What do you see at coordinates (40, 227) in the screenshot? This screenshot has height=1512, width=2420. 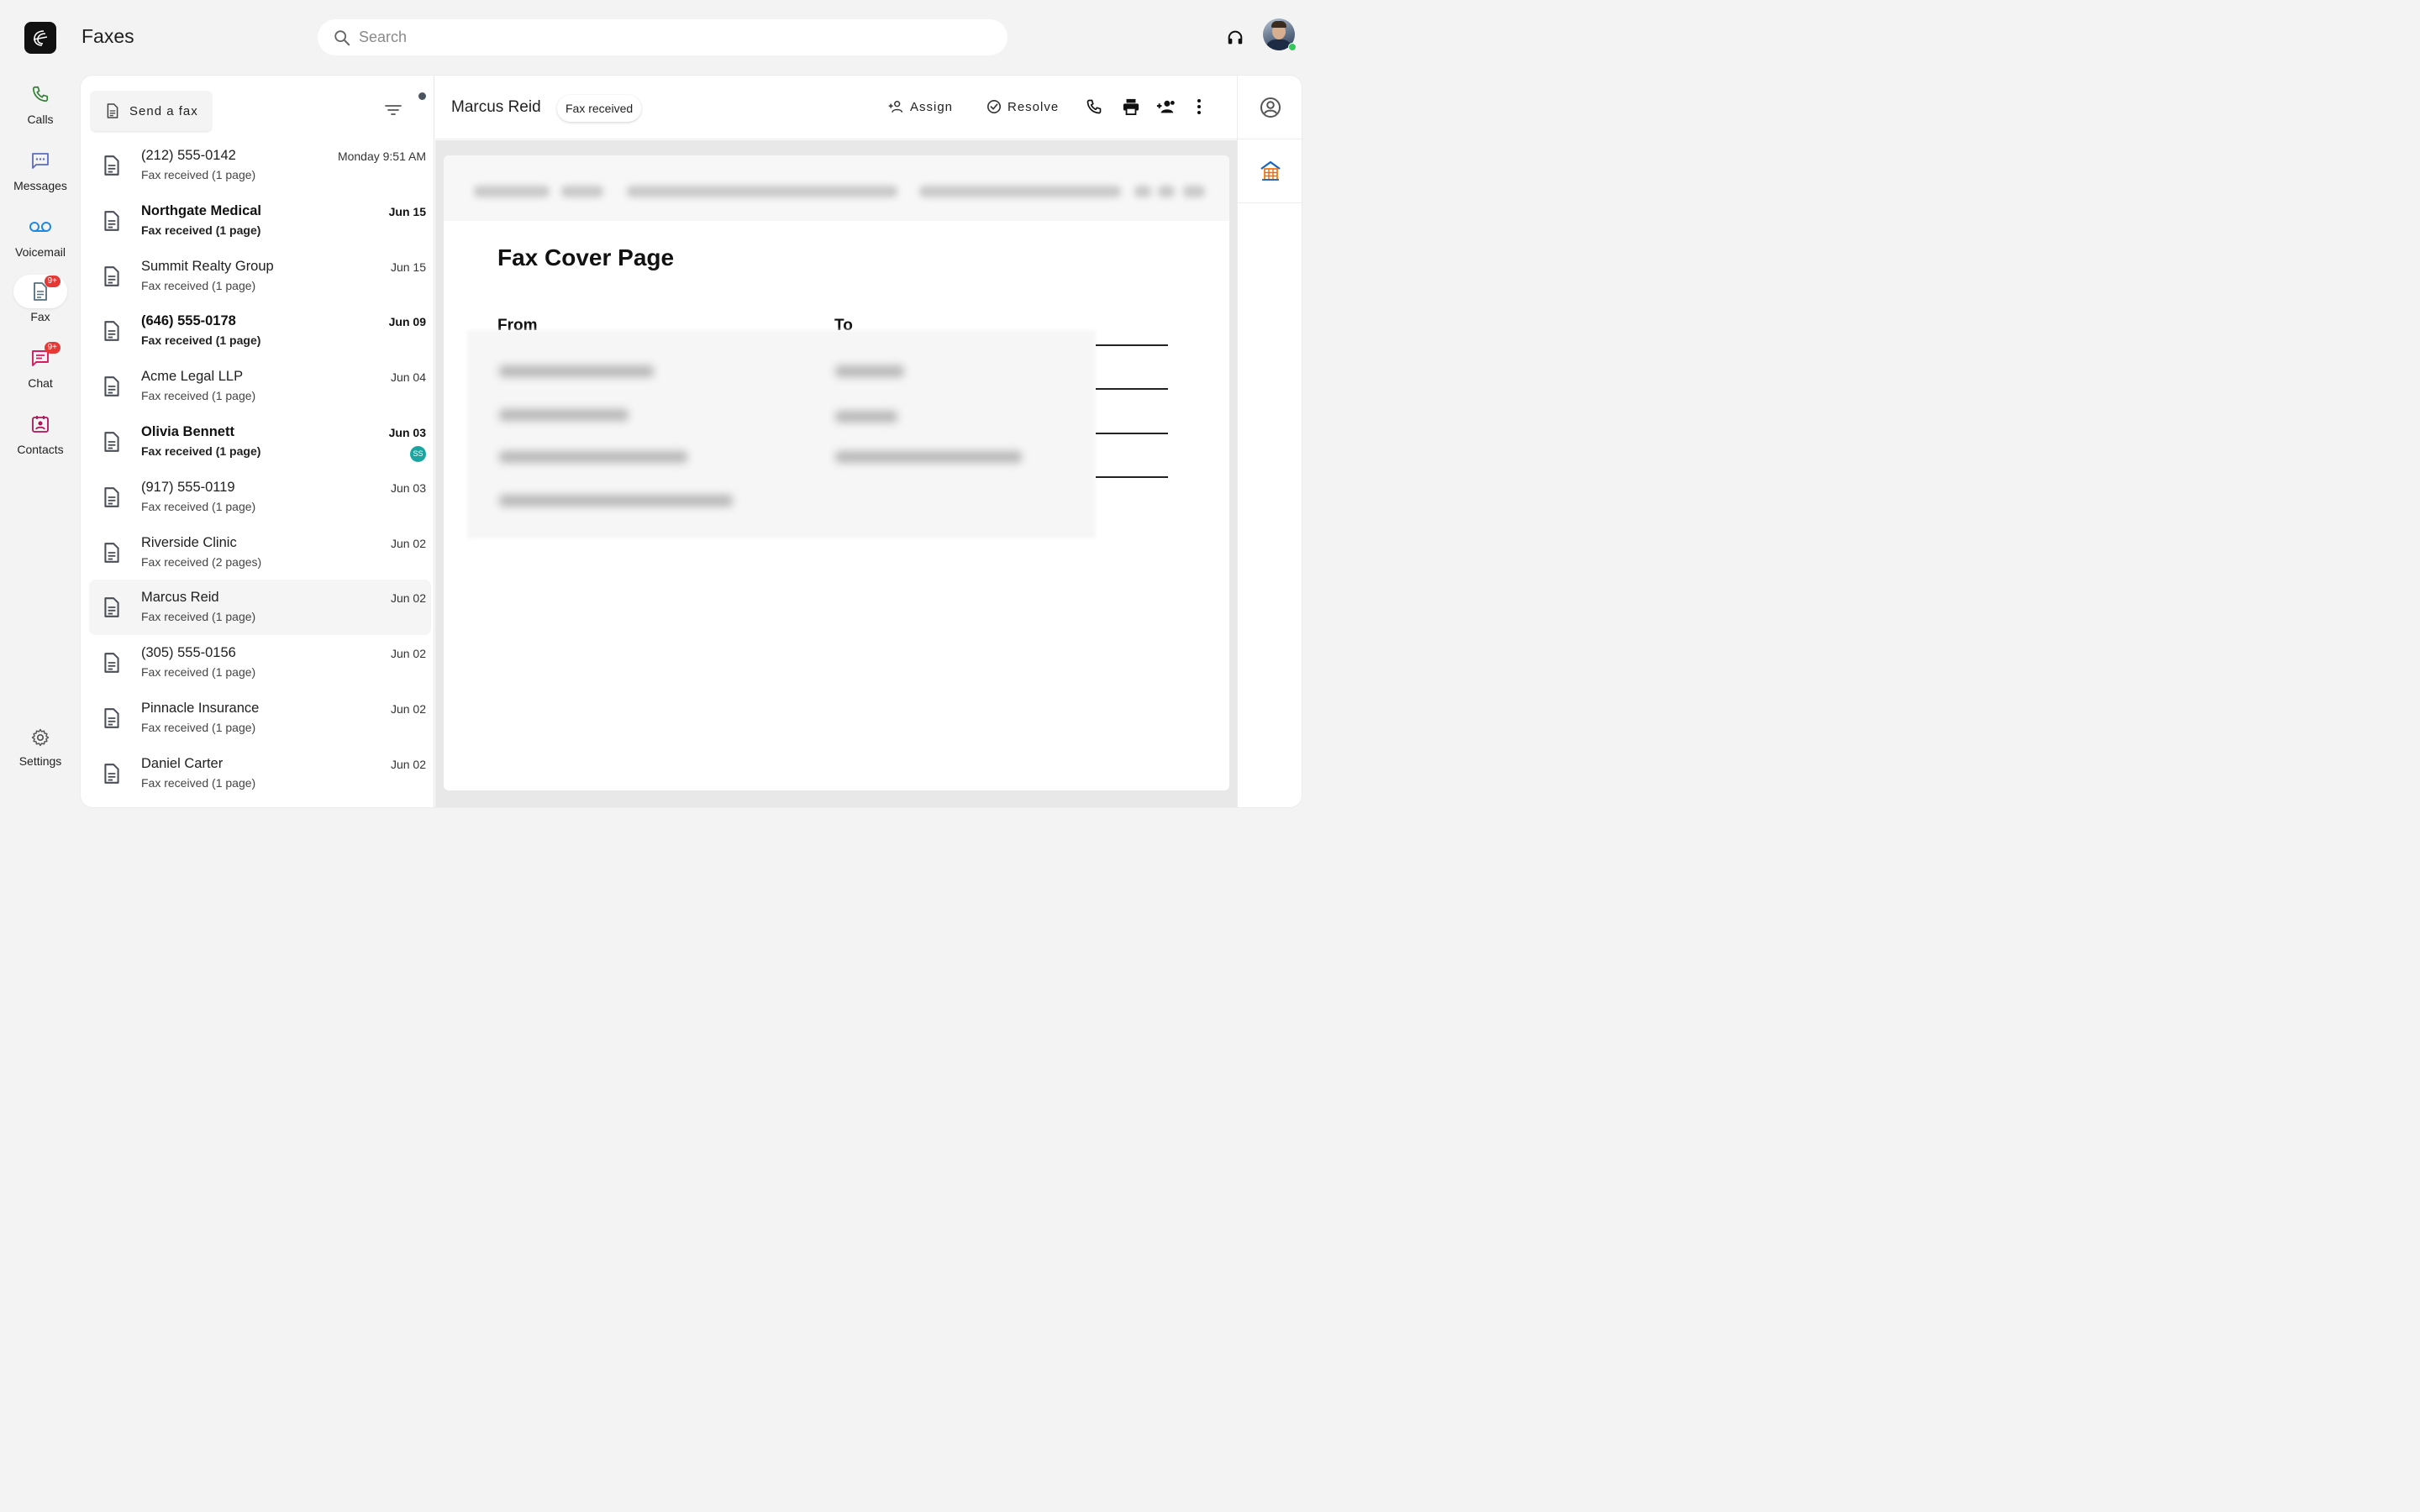 I see `voicemail-icon` at bounding box center [40, 227].